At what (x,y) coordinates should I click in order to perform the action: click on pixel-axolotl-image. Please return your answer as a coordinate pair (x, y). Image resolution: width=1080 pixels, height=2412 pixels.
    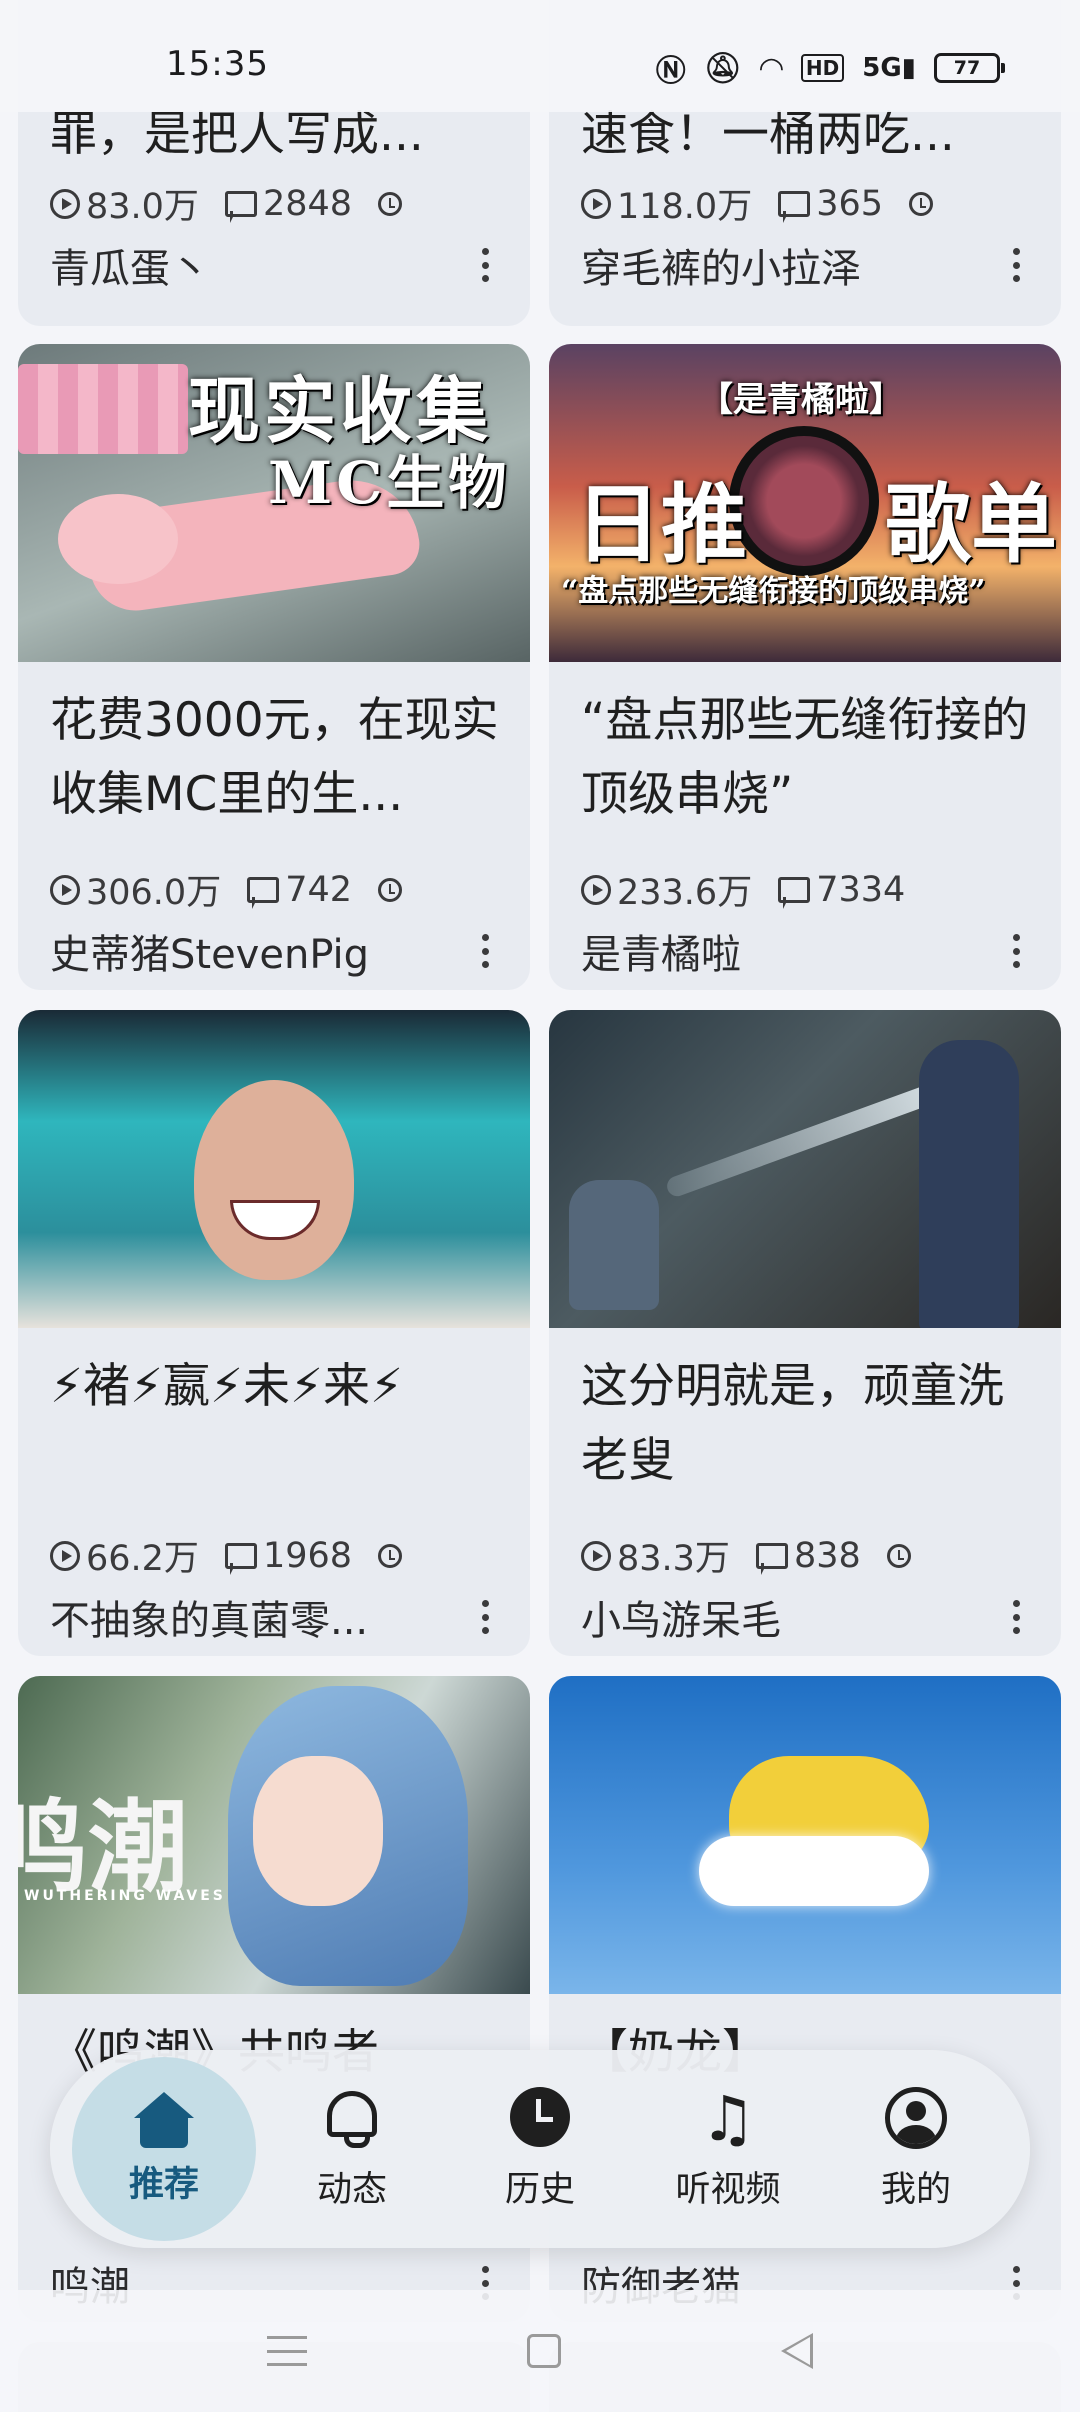
    Looking at the image, I should click on (103, 409).